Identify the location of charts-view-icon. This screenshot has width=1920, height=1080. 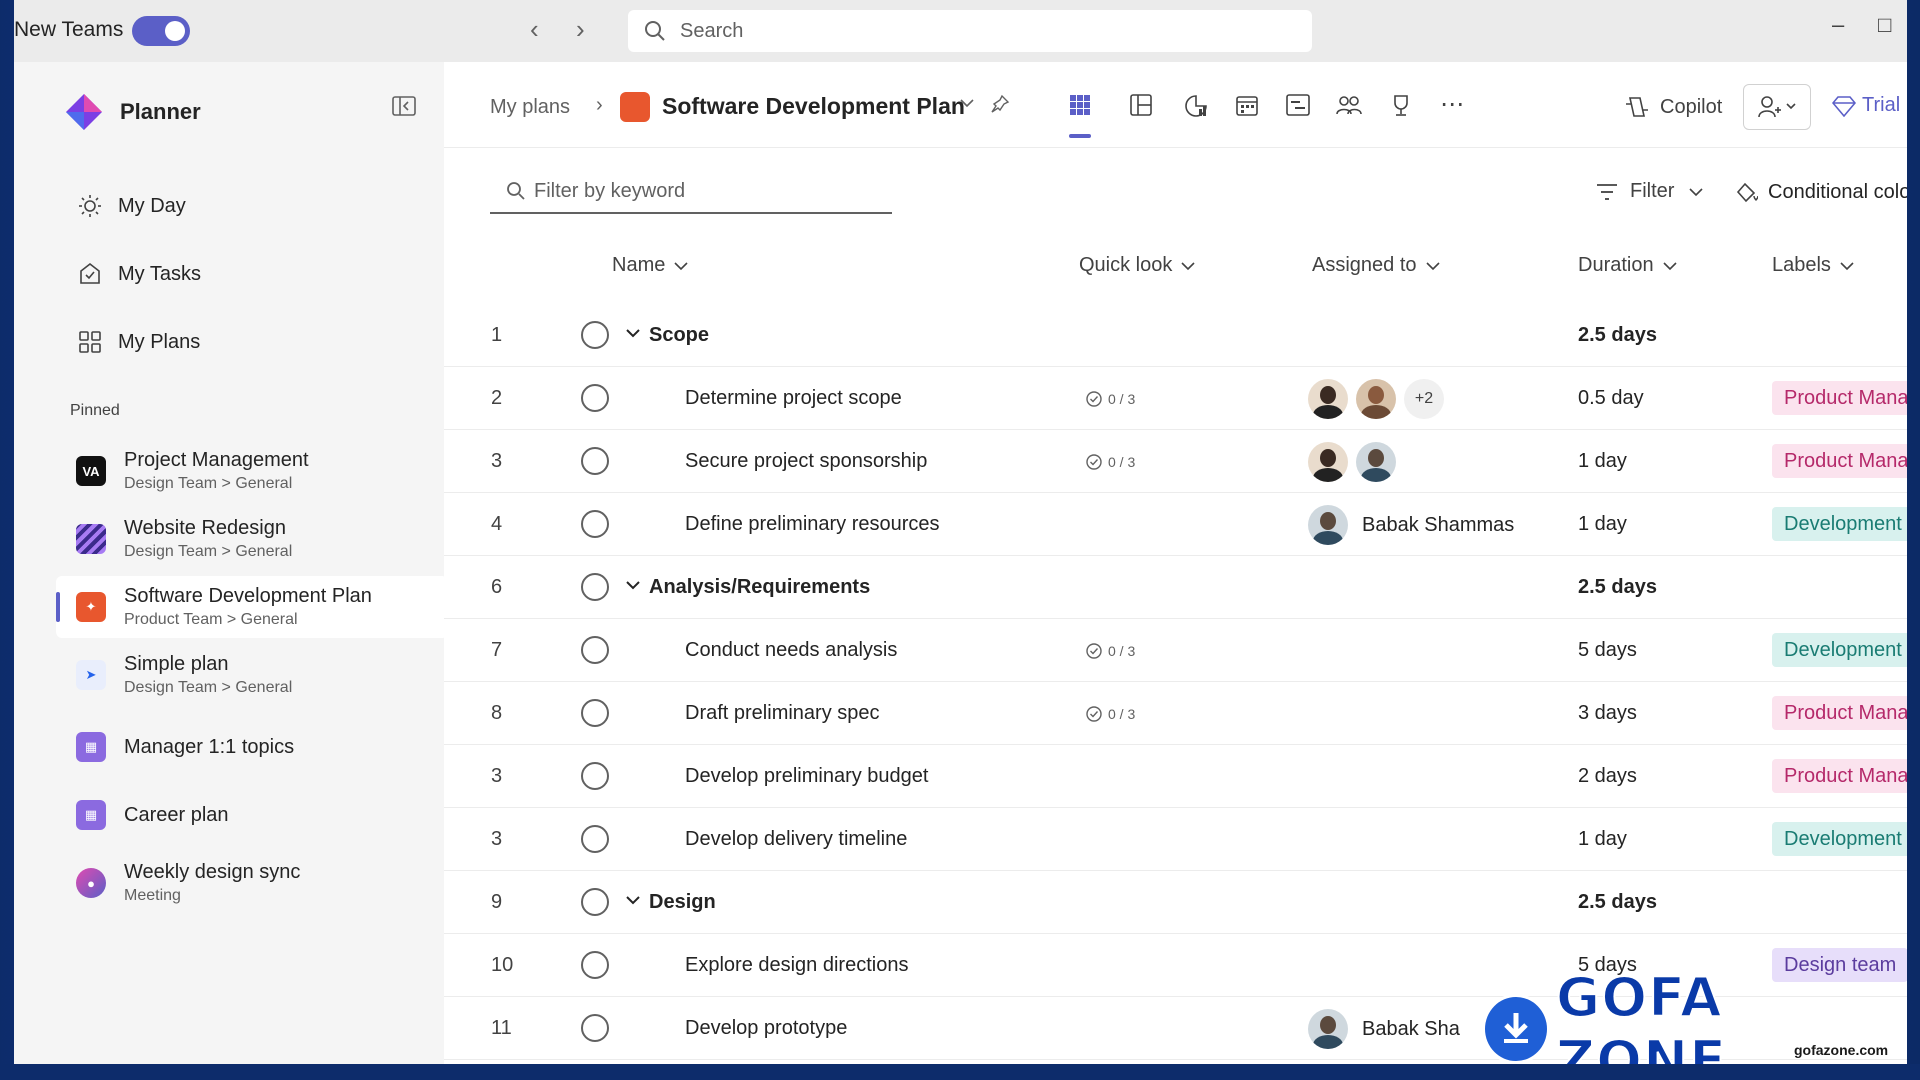
(1196, 108).